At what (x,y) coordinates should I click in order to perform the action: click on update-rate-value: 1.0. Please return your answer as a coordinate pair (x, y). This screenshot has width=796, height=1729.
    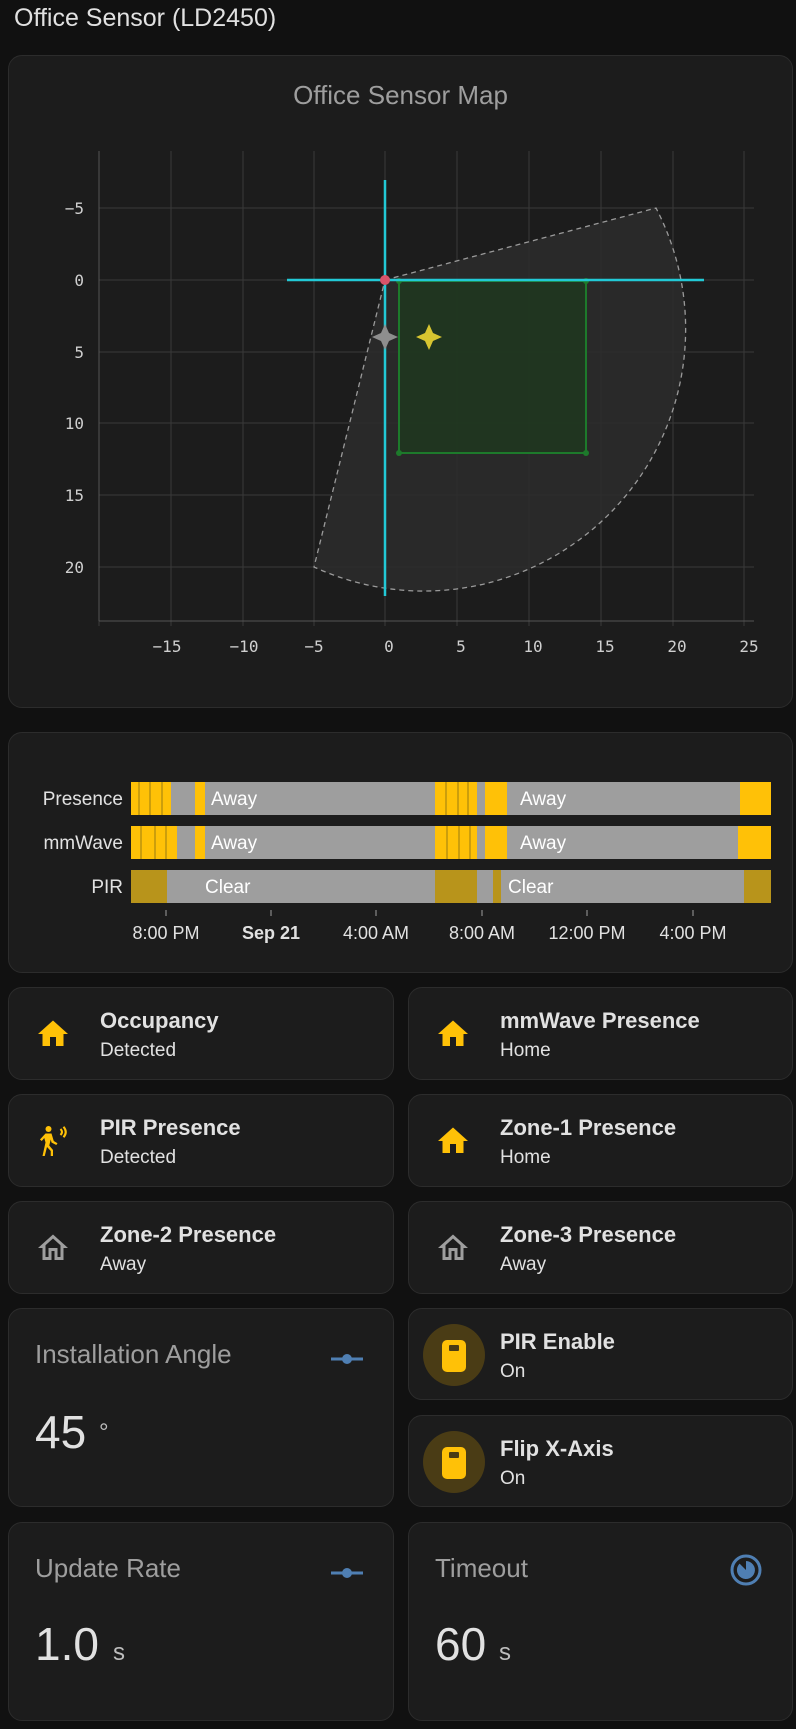
    Looking at the image, I should click on (67, 1644).